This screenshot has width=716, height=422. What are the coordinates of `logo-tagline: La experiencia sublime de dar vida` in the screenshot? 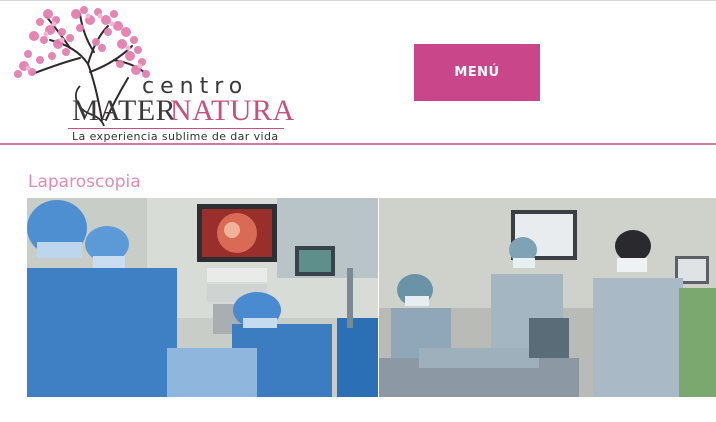 It's located at (175, 136).